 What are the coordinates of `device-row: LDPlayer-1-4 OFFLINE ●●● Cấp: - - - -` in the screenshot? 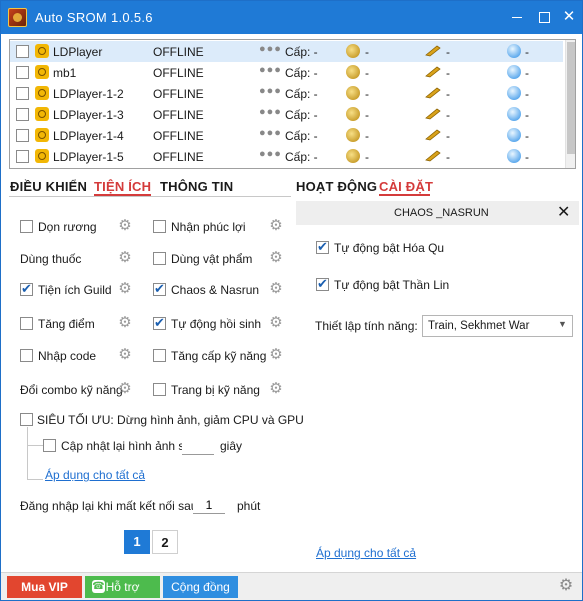 It's located at (286, 135).